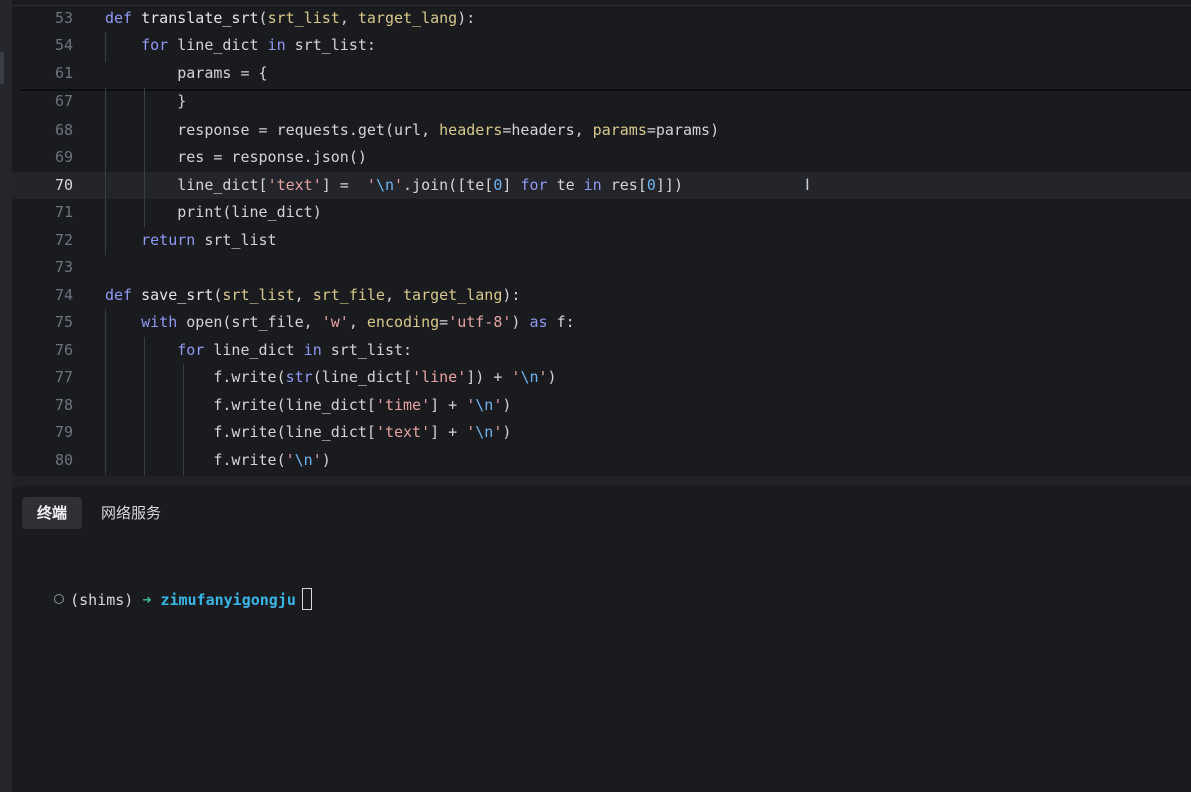 The height and width of the screenshot is (792, 1191). Describe the element at coordinates (448, 432) in the screenshot. I see `code-token: ] +` at that location.